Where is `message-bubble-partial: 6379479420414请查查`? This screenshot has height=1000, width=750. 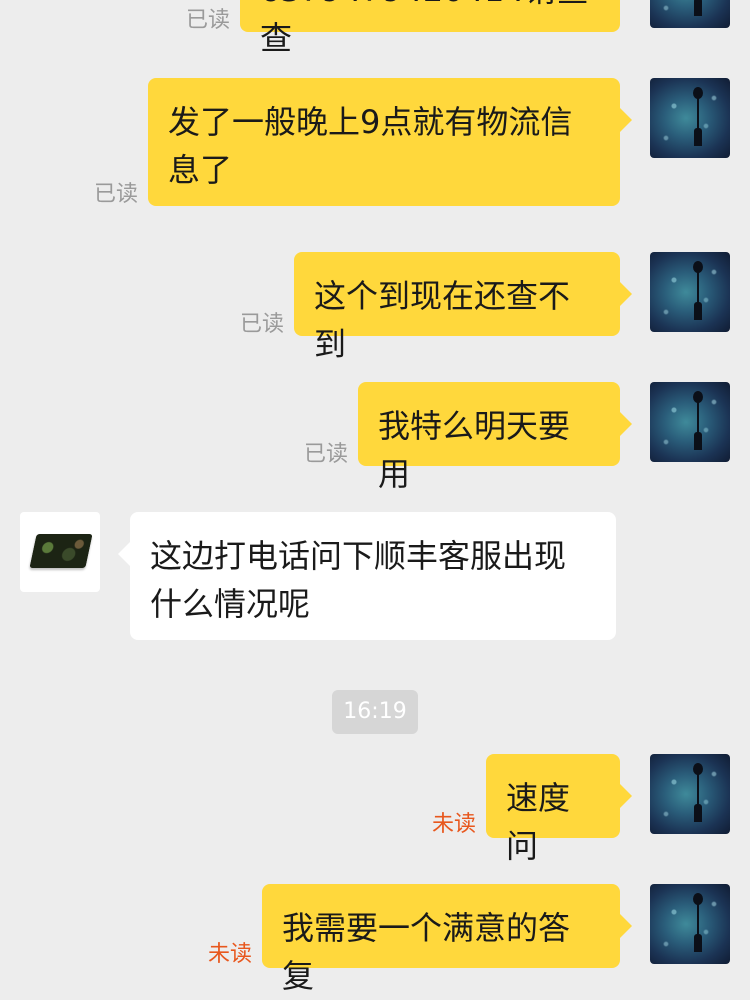 message-bubble-partial: 6379479420414请查查 is located at coordinates (430, 28).